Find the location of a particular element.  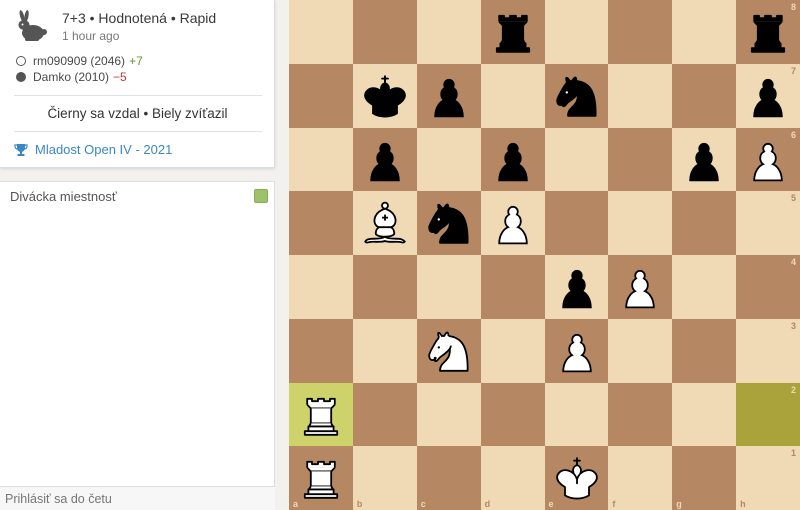

square-a6 is located at coordinates (321, 159).